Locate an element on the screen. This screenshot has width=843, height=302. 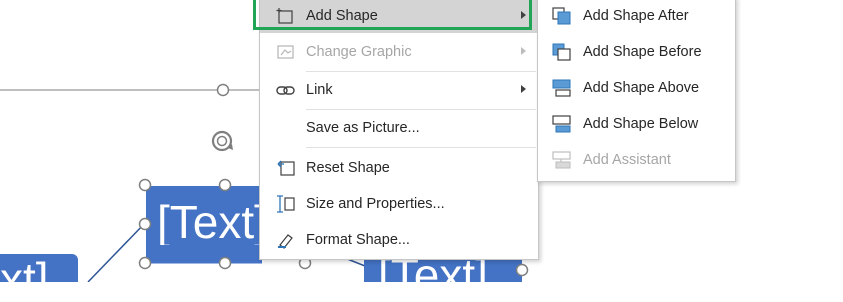
reset-shape-icon is located at coordinates (286, 168).